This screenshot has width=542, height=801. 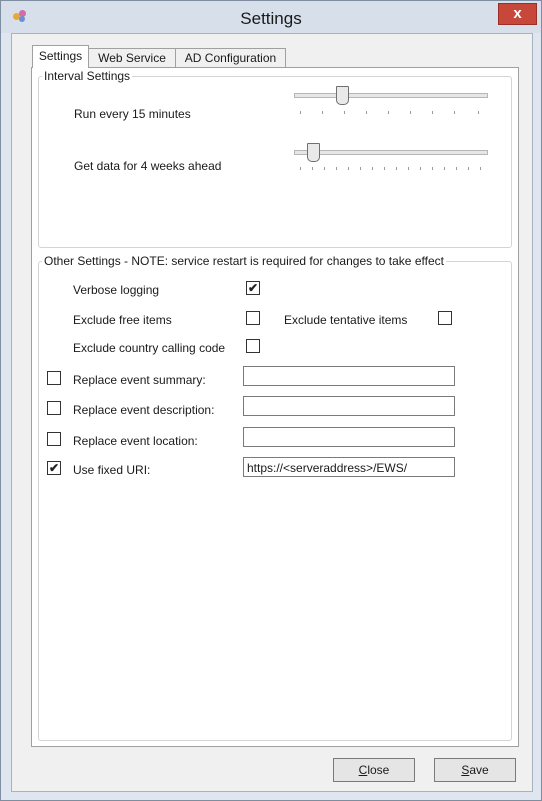 I want to click on tab-ad-configuration: AD Configuration, so click(x=230, y=57).